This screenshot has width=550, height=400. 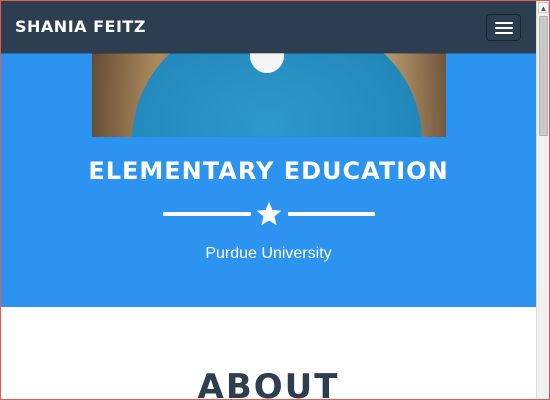 I want to click on brand-link: SHANIA FEITZ, so click(x=80, y=26).